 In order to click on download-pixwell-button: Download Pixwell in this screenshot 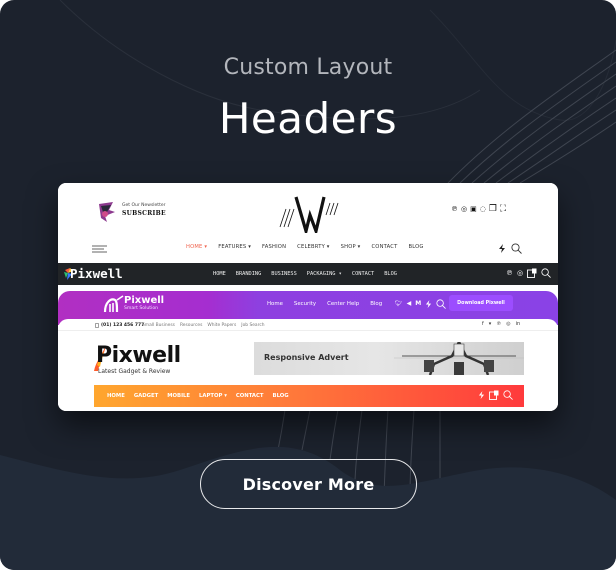, I will do `click(481, 303)`.